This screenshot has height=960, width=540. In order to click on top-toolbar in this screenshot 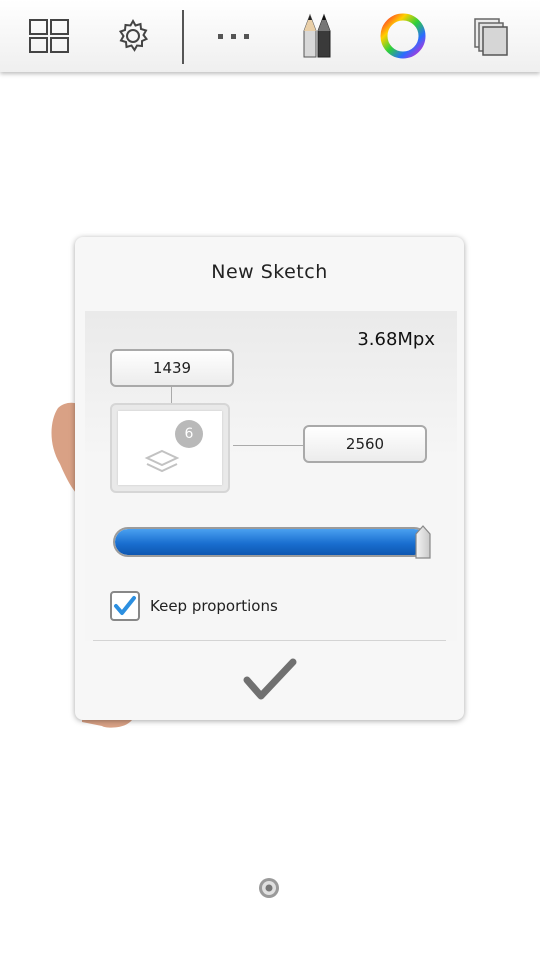, I will do `click(270, 36)`.